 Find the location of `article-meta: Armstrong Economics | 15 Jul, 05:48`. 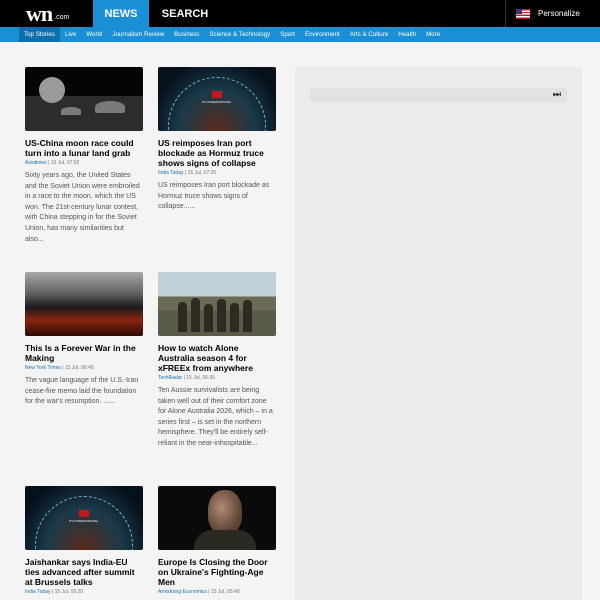

article-meta: Armstrong Economics | 15 Jul, 05:48 is located at coordinates (199, 592).